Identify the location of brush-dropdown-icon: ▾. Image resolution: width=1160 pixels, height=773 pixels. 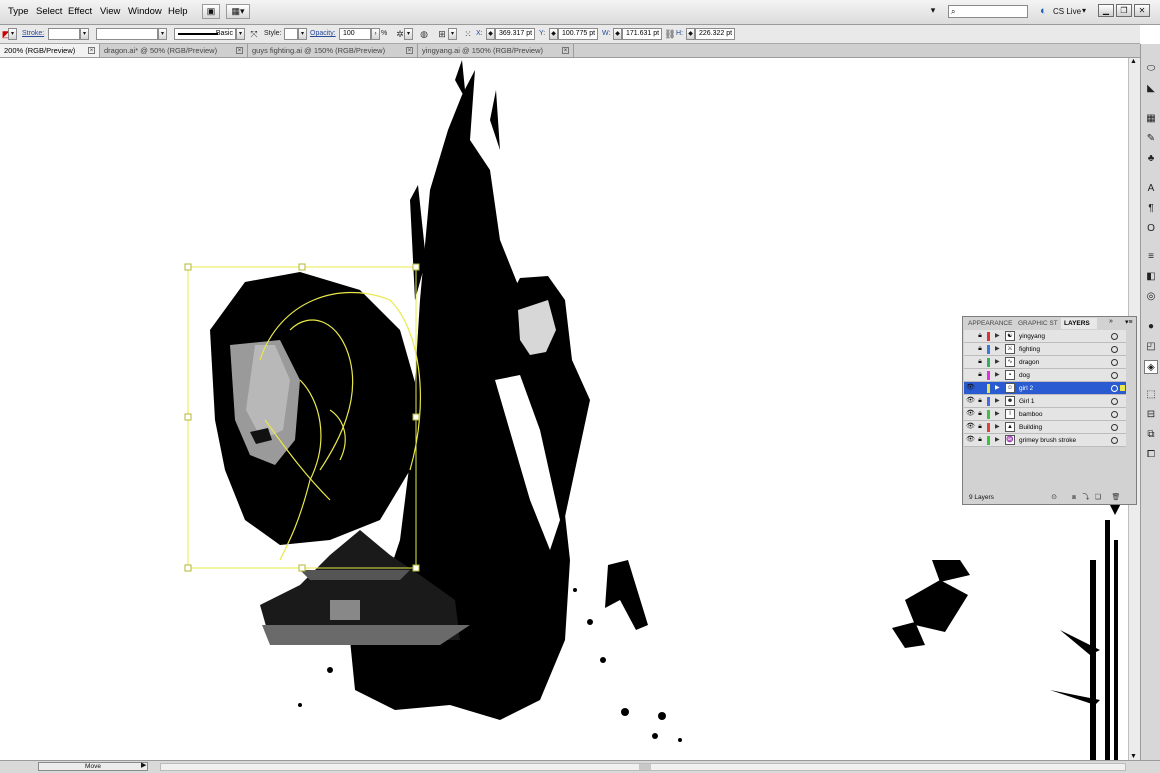
(240, 34).